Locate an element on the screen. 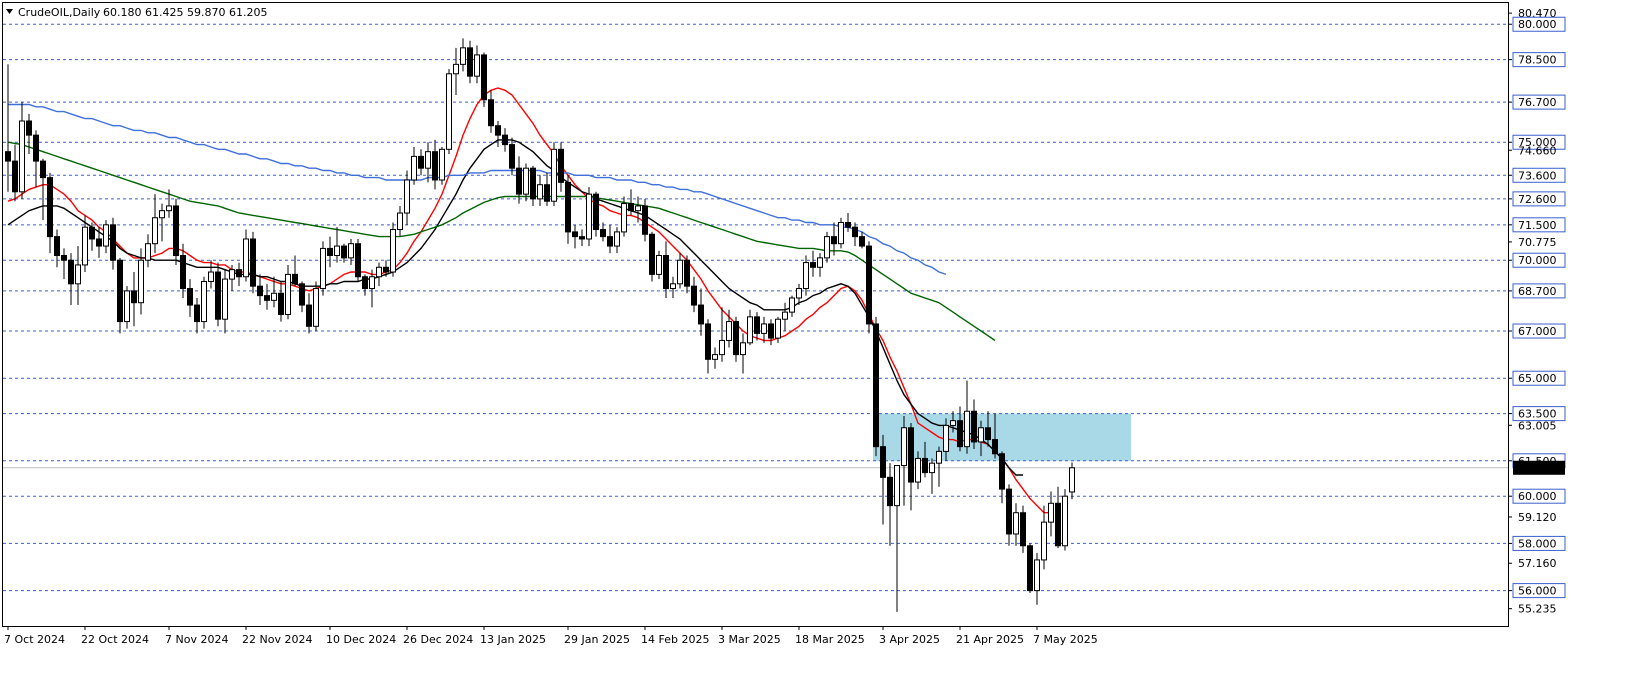 Image resolution: width=1651 pixels, height=686 pixels. x-tick-label: 22 Nov 2024 is located at coordinates (277, 639).